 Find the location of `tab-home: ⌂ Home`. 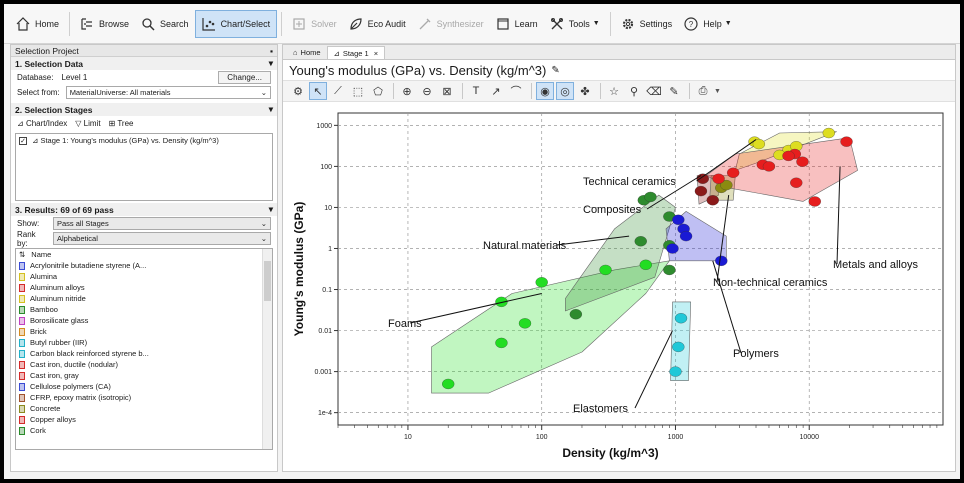

tab-home: ⌂ Home is located at coordinates (307, 52).